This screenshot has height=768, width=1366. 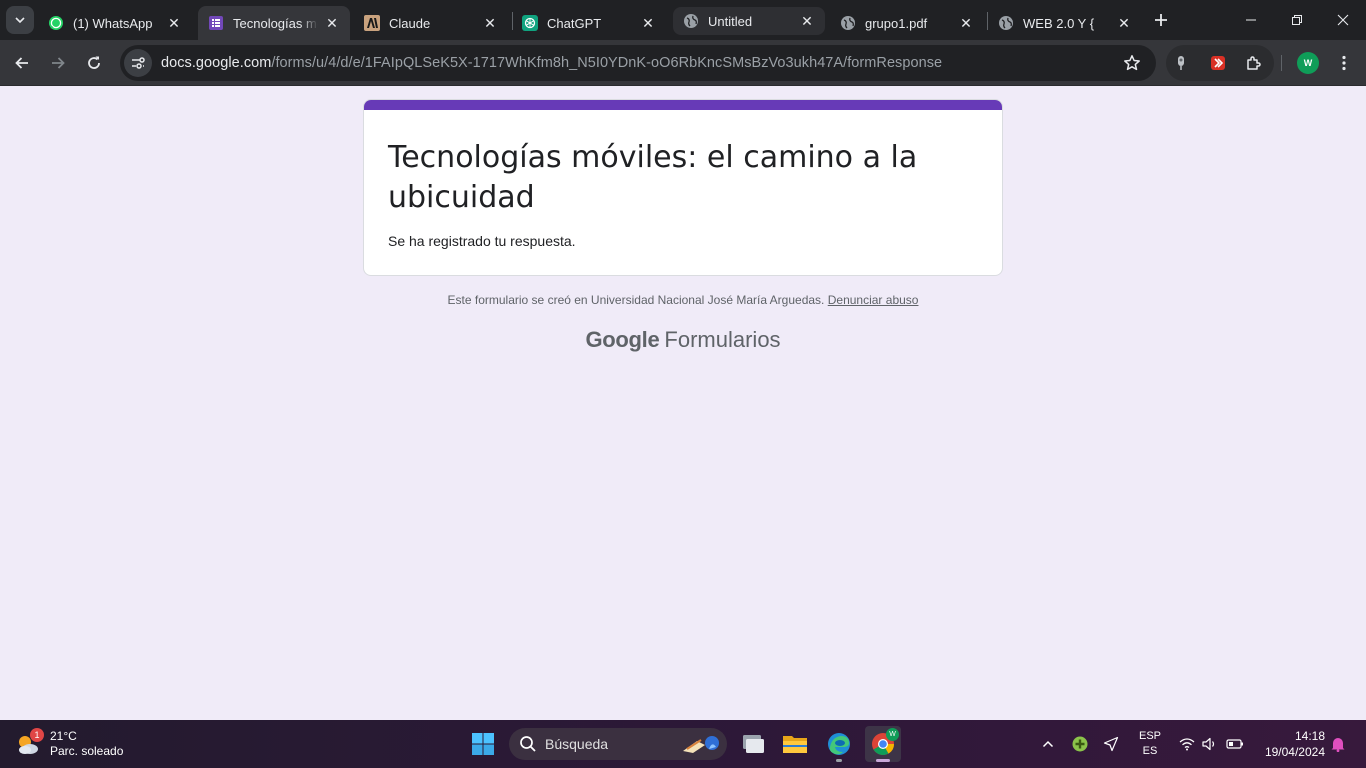 I want to click on confirmation-message: Se ha registrado tu respuesta., so click(x=482, y=241).